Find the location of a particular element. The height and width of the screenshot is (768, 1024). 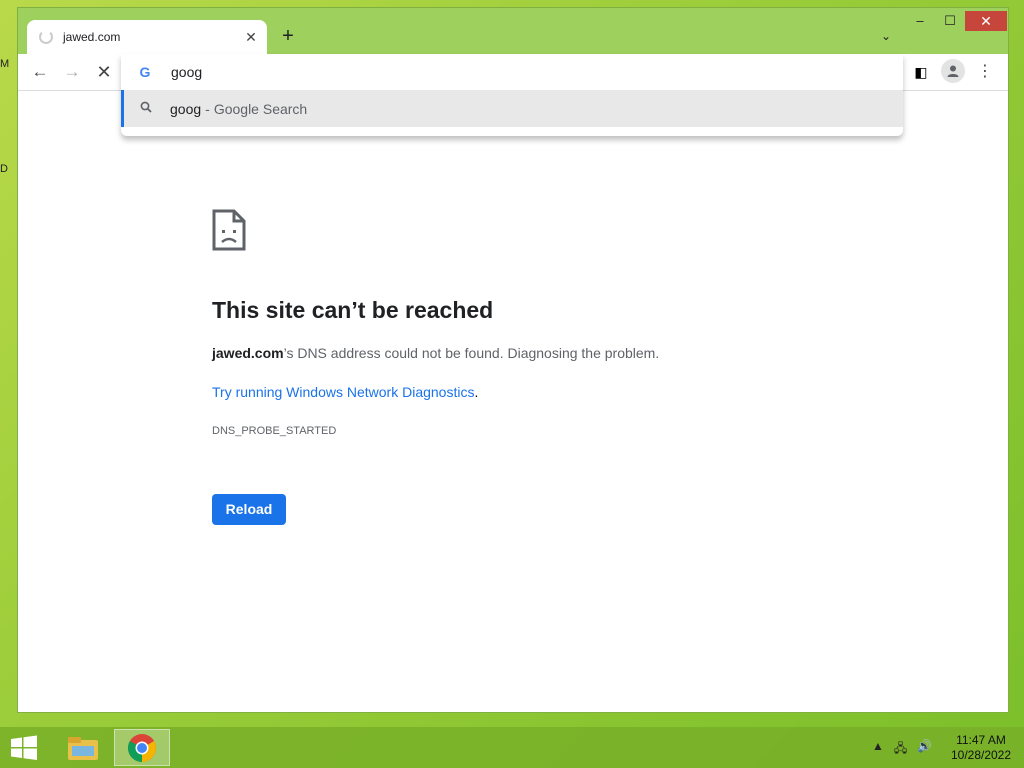

omnibox-dropdown: G goog goog - Google Search is located at coordinates (512, 95).